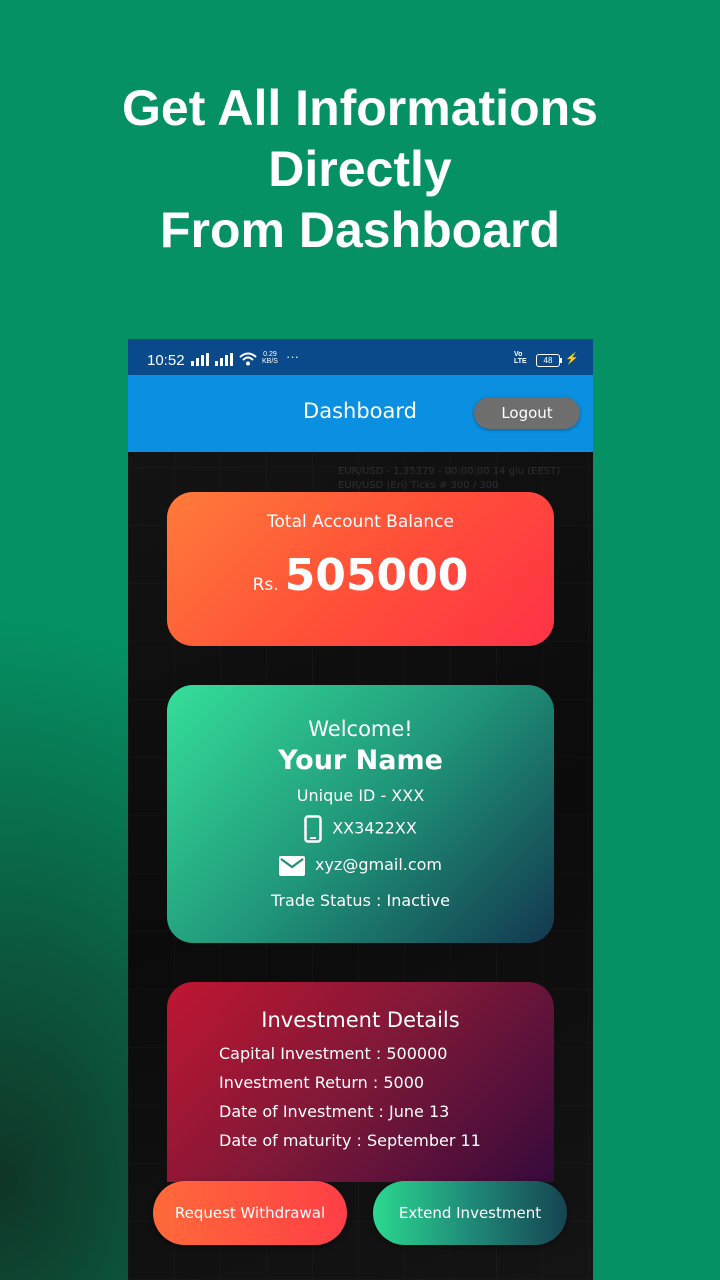 The width and height of the screenshot is (720, 1280). Describe the element at coordinates (333, 1053) in the screenshot. I see `capital-investment: Capital Investment : 500000` at that location.